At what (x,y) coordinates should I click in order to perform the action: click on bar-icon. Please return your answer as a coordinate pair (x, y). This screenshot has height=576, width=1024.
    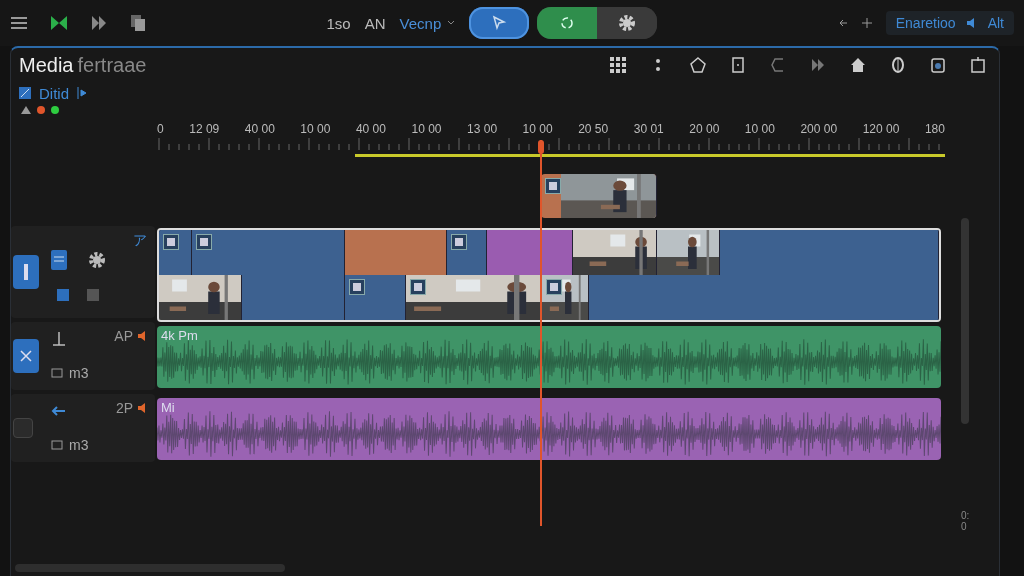
    Looking at the image, I should click on (26, 272).